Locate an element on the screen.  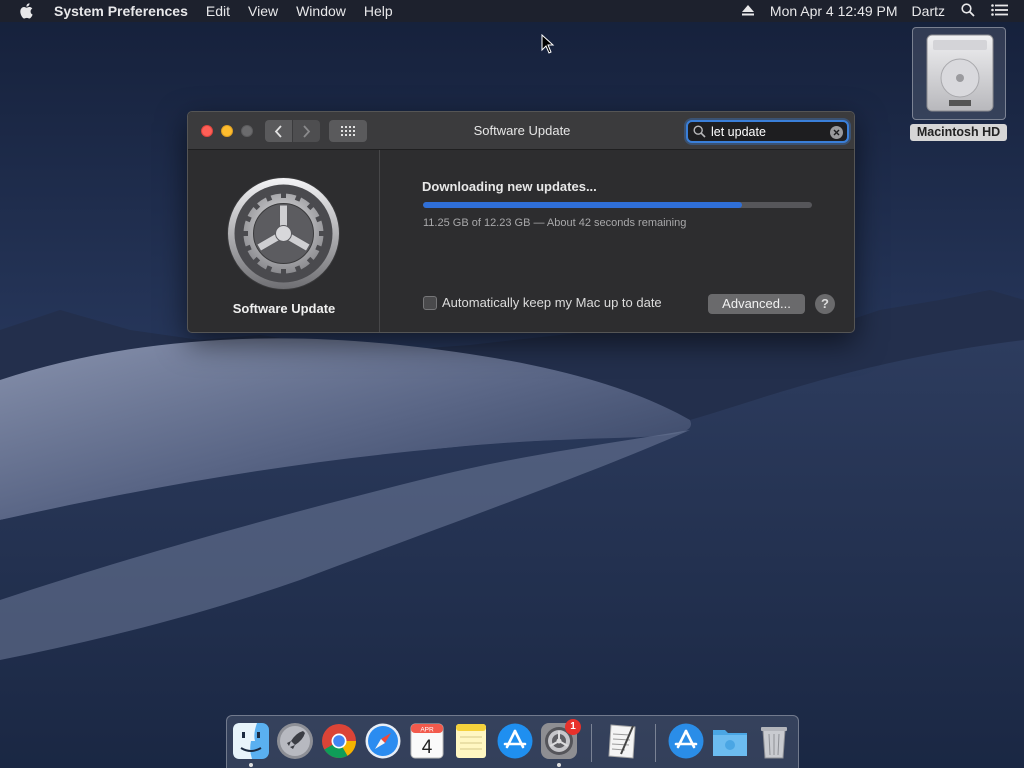
macintosh-hd-icon is located at coordinates (959, 73).